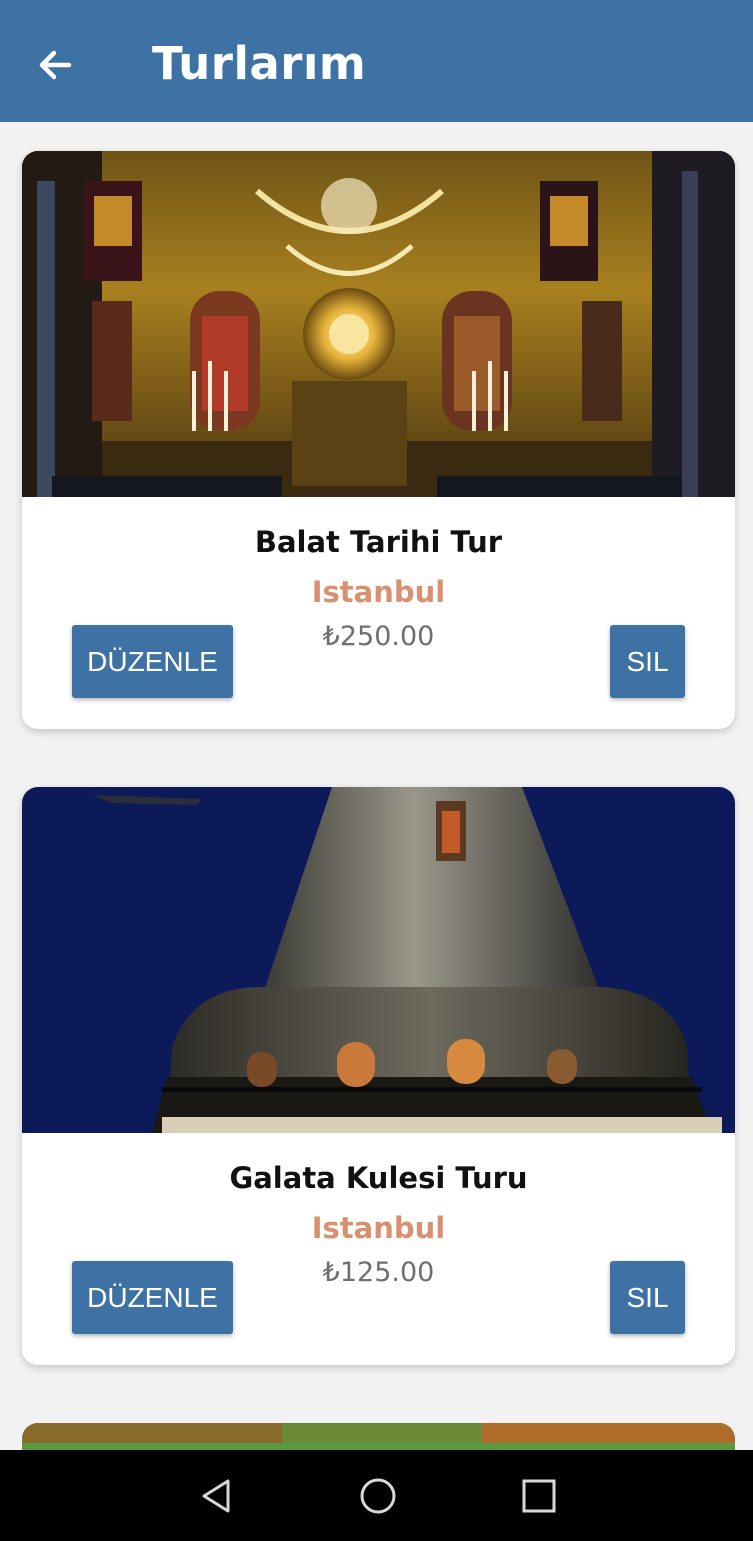 The image size is (753, 1541). I want to click on tour-name: Balat Tarihi Tur, so click(378, 542).